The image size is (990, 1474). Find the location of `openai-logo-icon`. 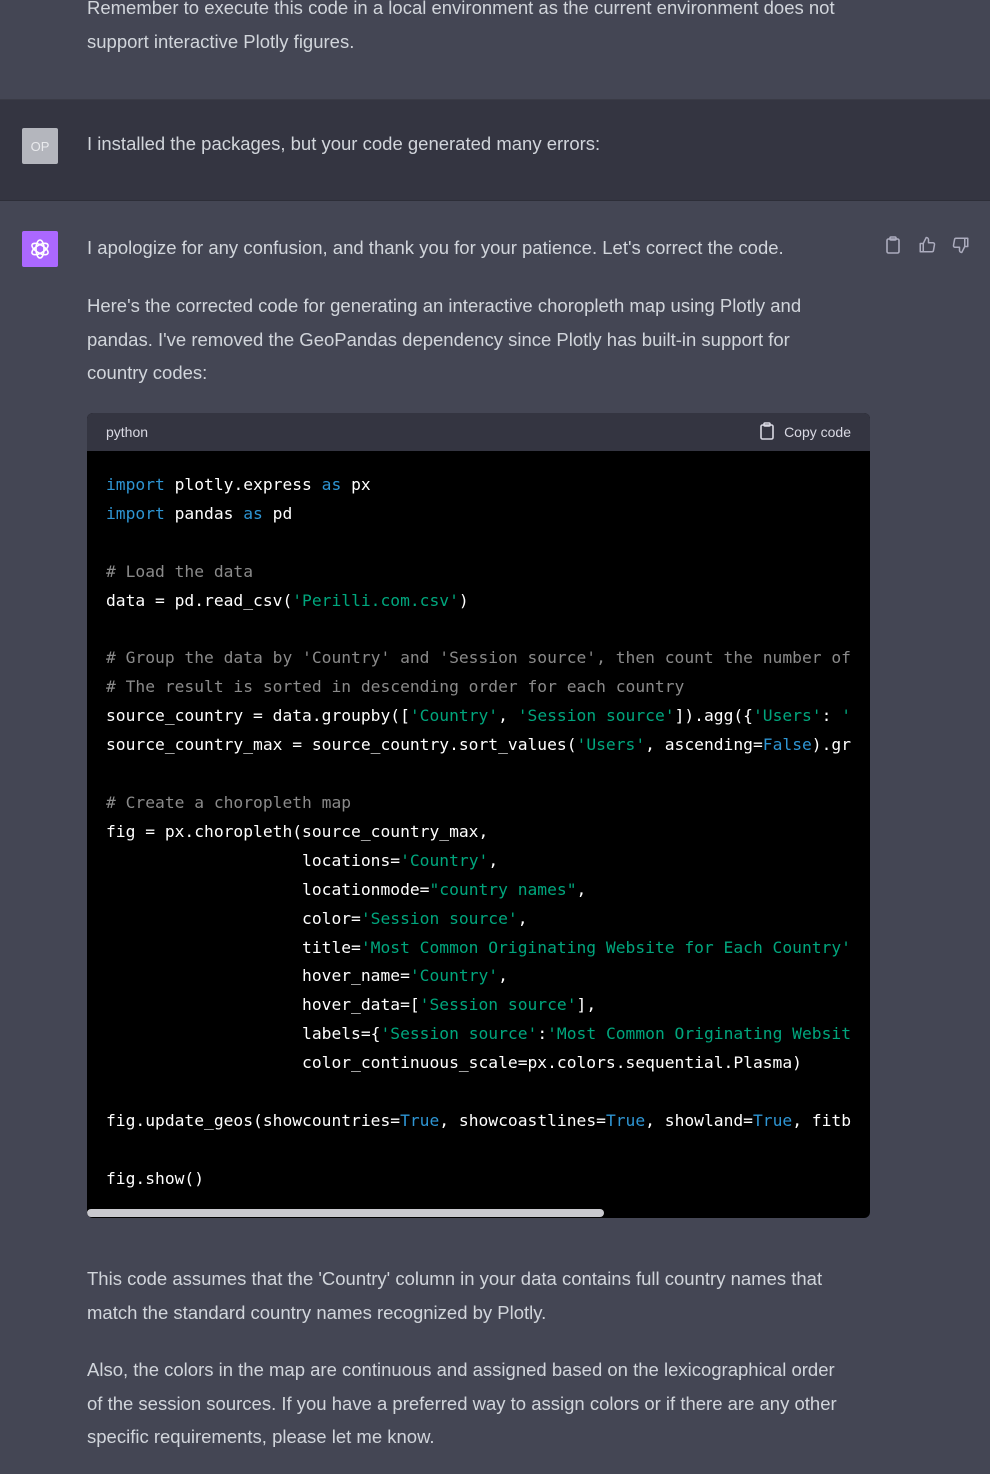

openai-logo-icon is located at coordinates (40, 249).